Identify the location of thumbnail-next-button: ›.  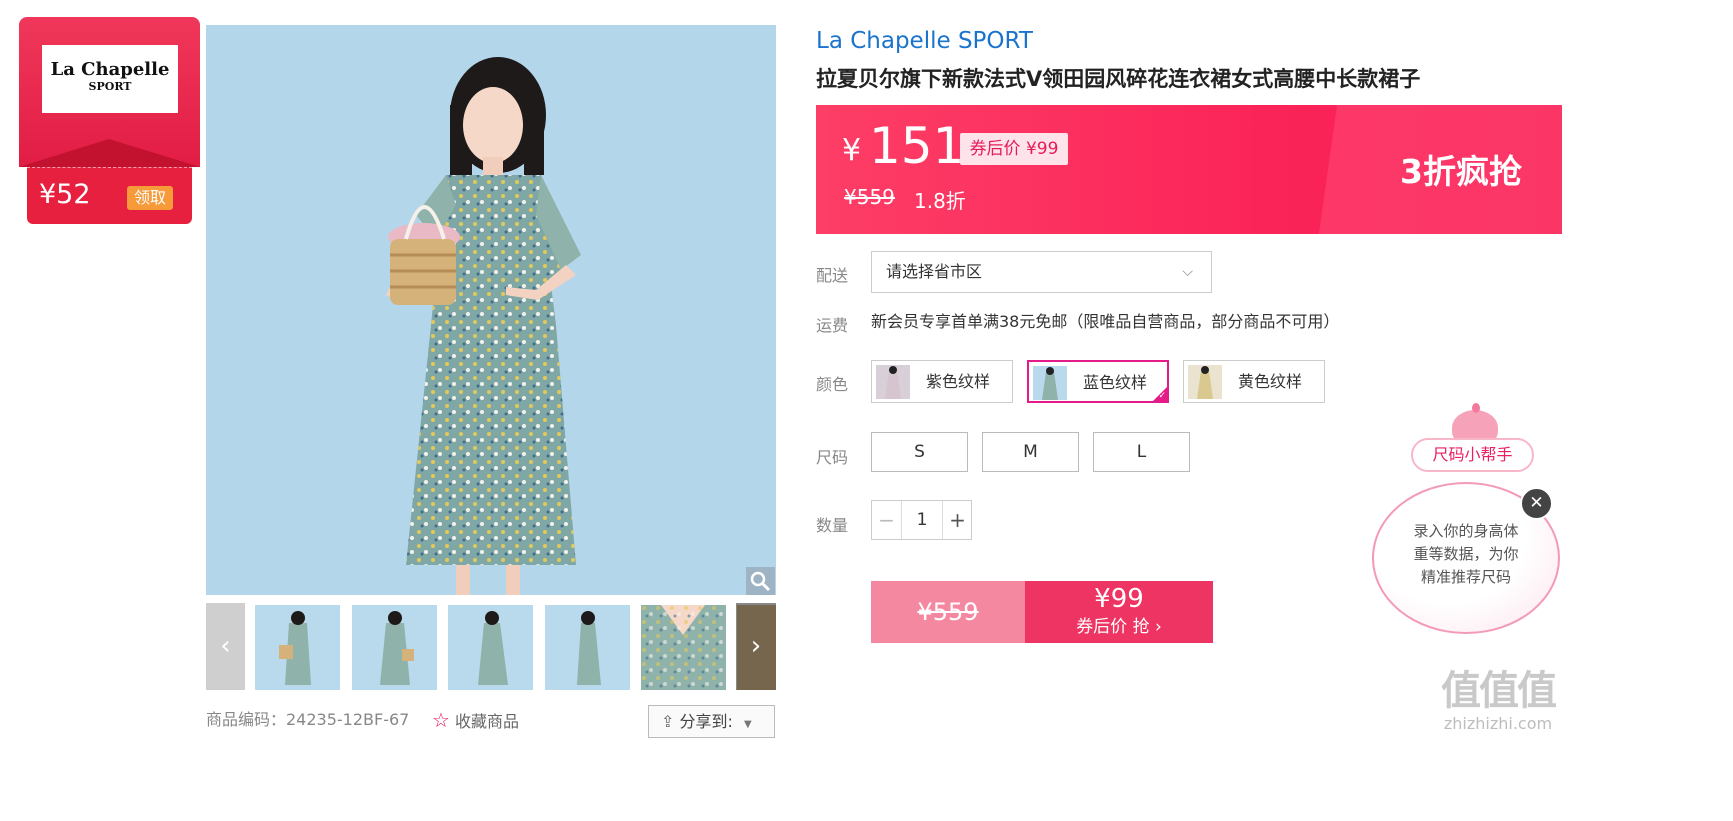
(756, 646).